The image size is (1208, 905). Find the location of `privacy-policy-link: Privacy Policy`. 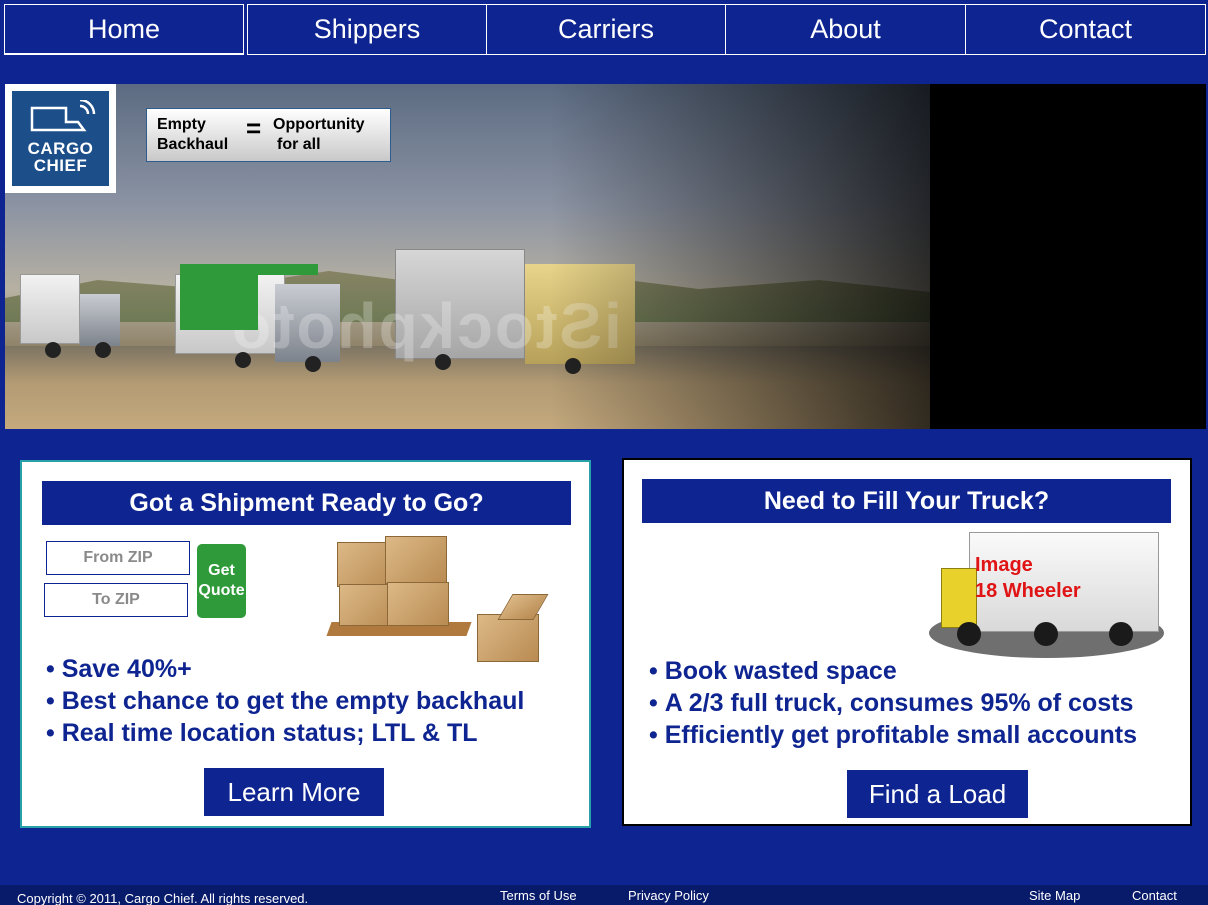

privacy-policy-link: Privacy Policy is located at coordinates (668, 895).